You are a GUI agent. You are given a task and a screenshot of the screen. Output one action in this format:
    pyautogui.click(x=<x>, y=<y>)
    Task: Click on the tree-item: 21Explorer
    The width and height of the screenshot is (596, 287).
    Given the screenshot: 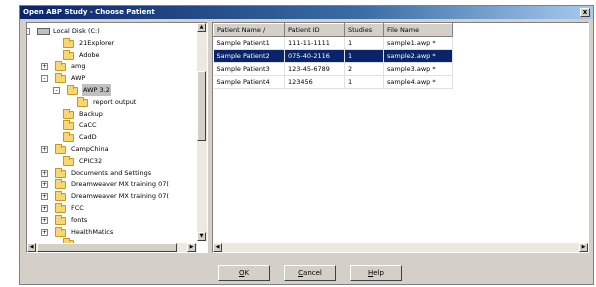 What is the action you would take?
    pyautogui.click(x=111, y=43)
    